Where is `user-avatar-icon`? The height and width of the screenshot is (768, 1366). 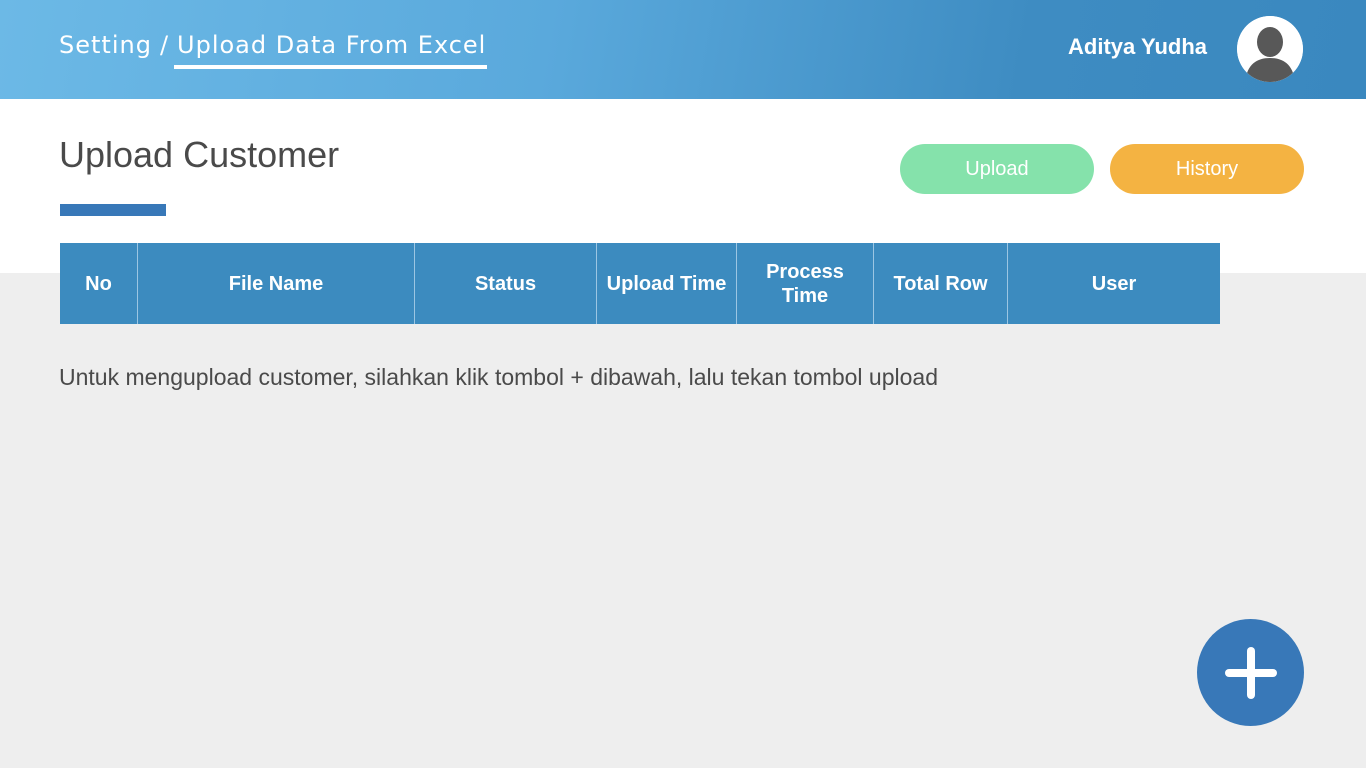
user-avatar-icon is located at coordinates (1270, 49).